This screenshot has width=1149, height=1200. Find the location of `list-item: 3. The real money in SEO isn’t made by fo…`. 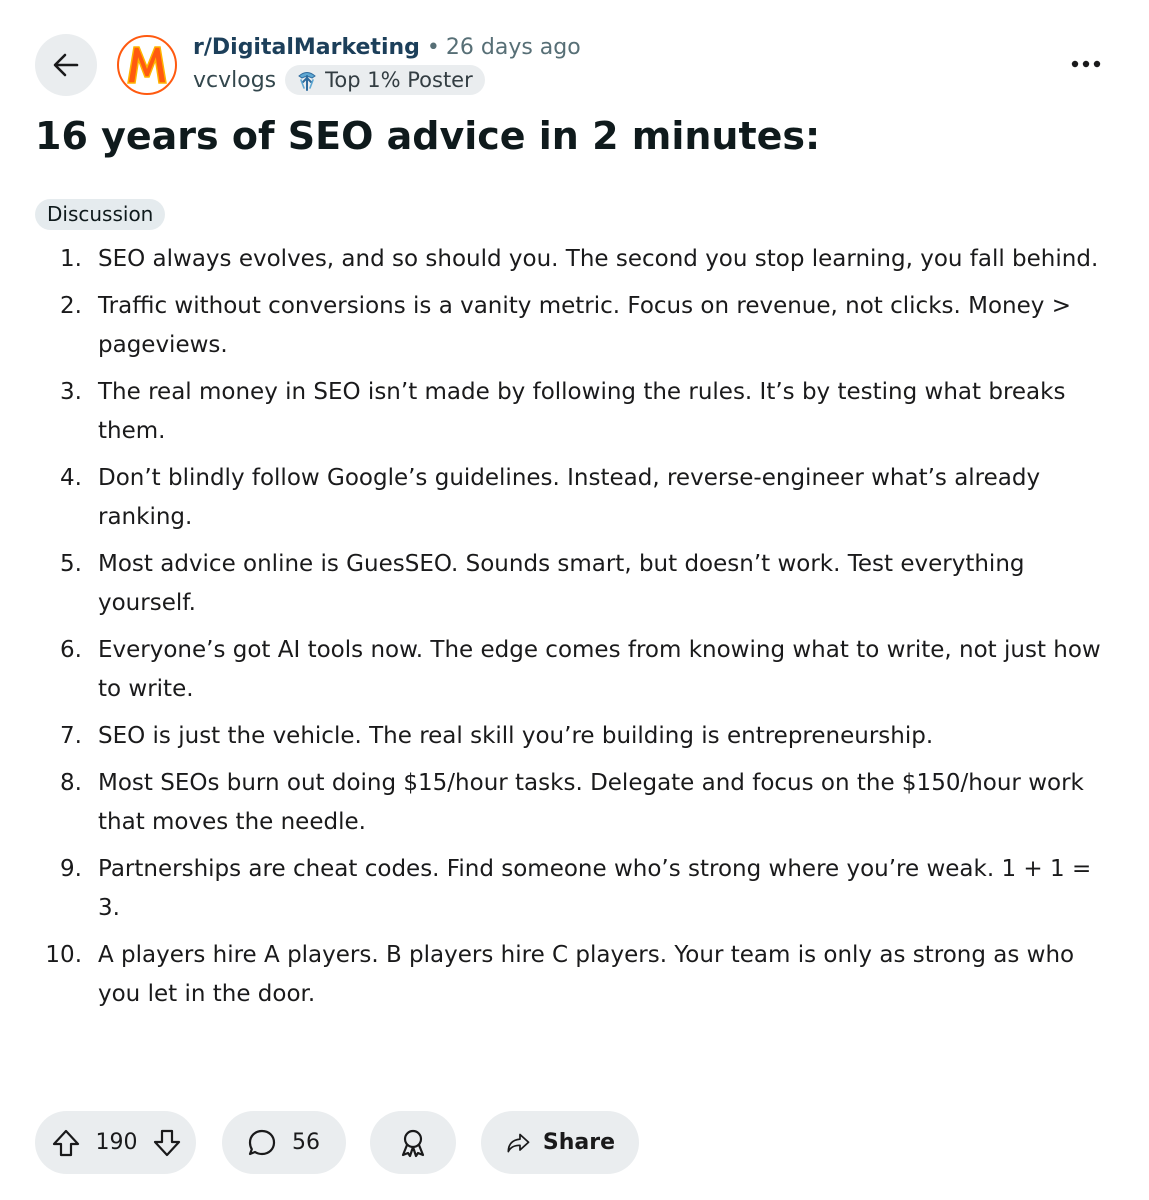

list-item: 3. The real money in SEO isn’t made by fo… is located at coordinates (554, 412).